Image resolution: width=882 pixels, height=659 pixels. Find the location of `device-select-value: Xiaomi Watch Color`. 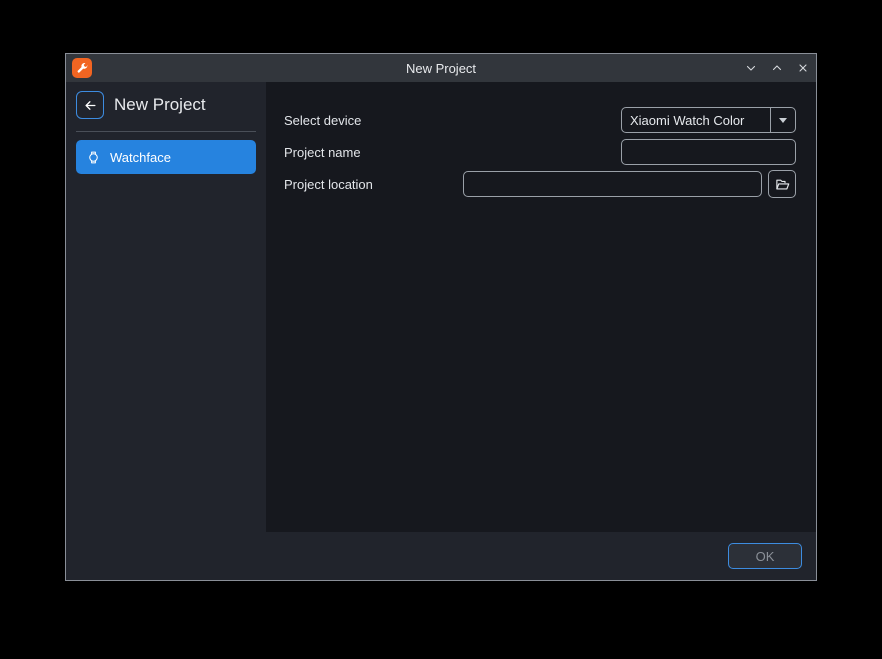

device-select-value: Xiaomi Watch Color is located at coordinates (687, 120).